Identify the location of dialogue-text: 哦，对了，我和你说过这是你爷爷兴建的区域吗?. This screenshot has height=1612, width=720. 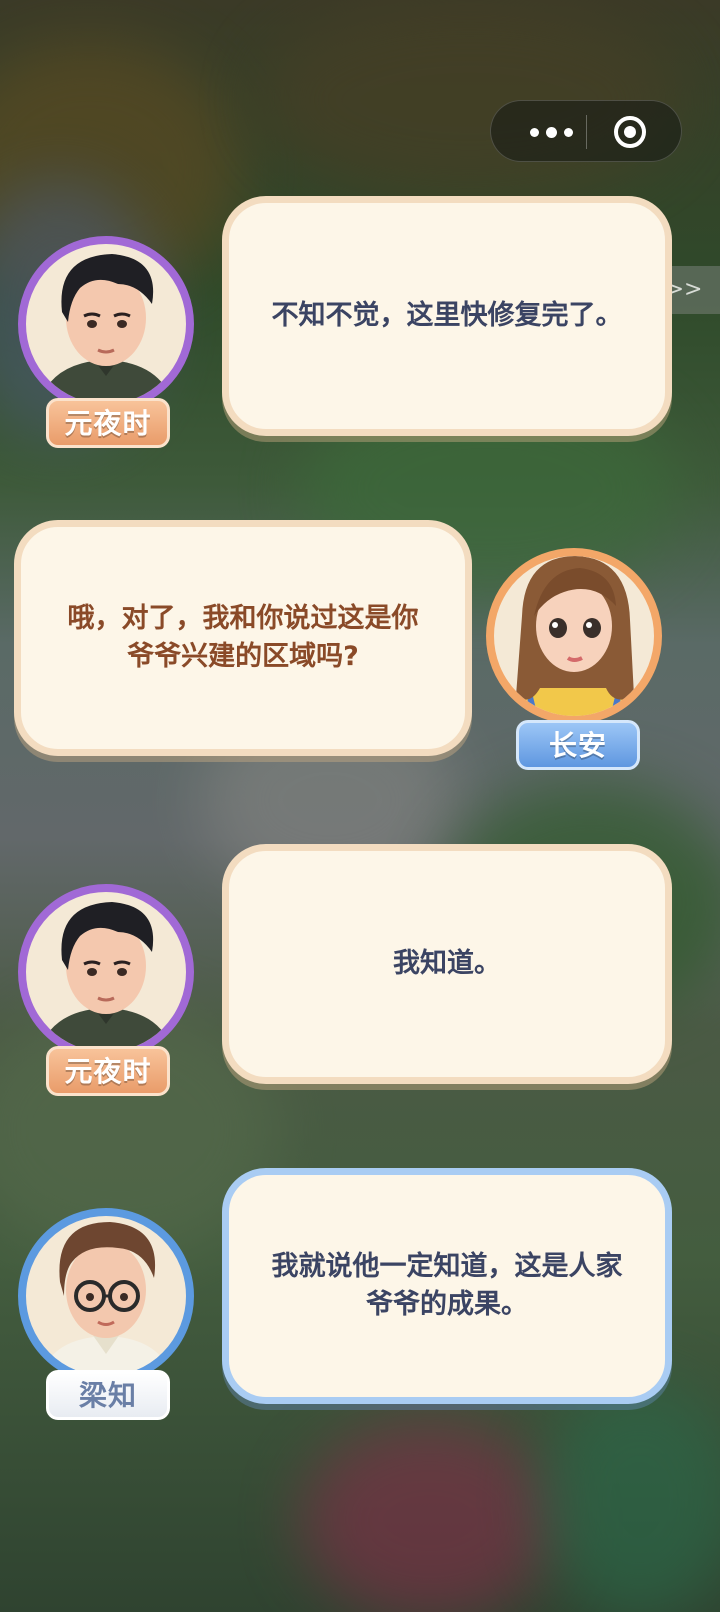
(243, 637).